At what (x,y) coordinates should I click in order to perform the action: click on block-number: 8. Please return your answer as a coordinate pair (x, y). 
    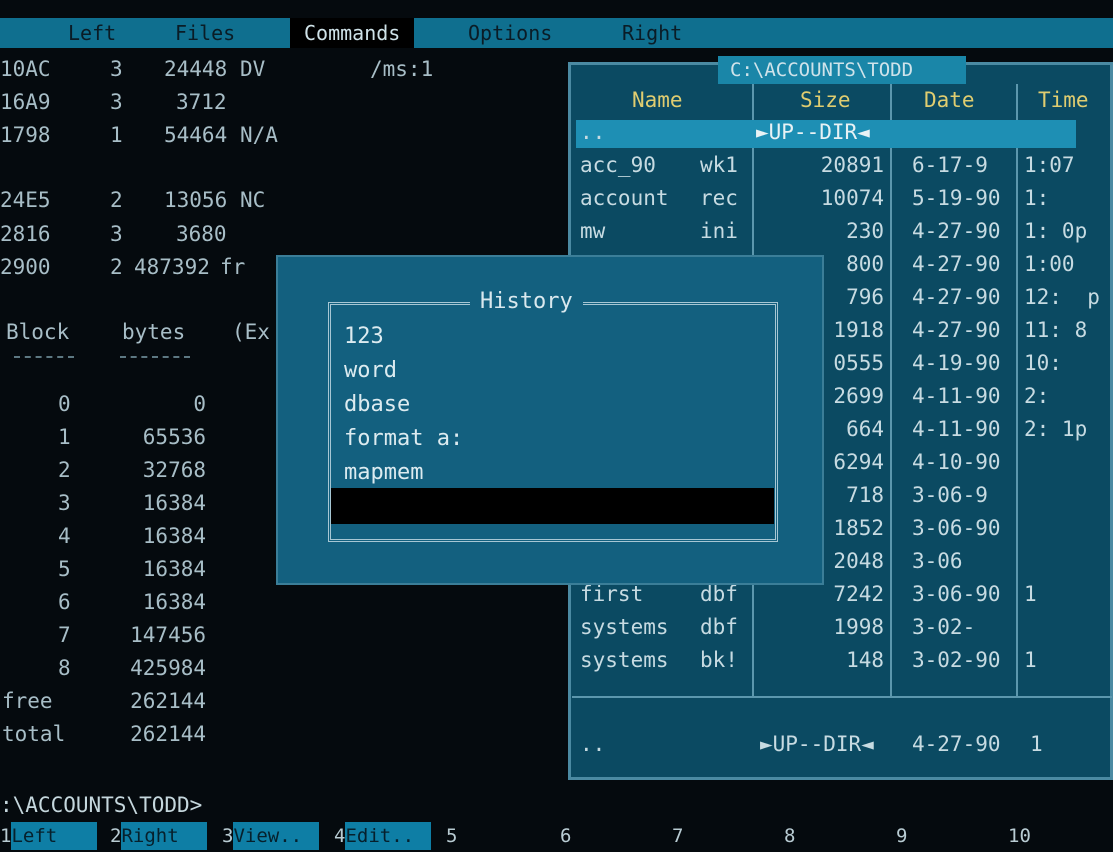
    Looking at the image, I should click on (64, 668).